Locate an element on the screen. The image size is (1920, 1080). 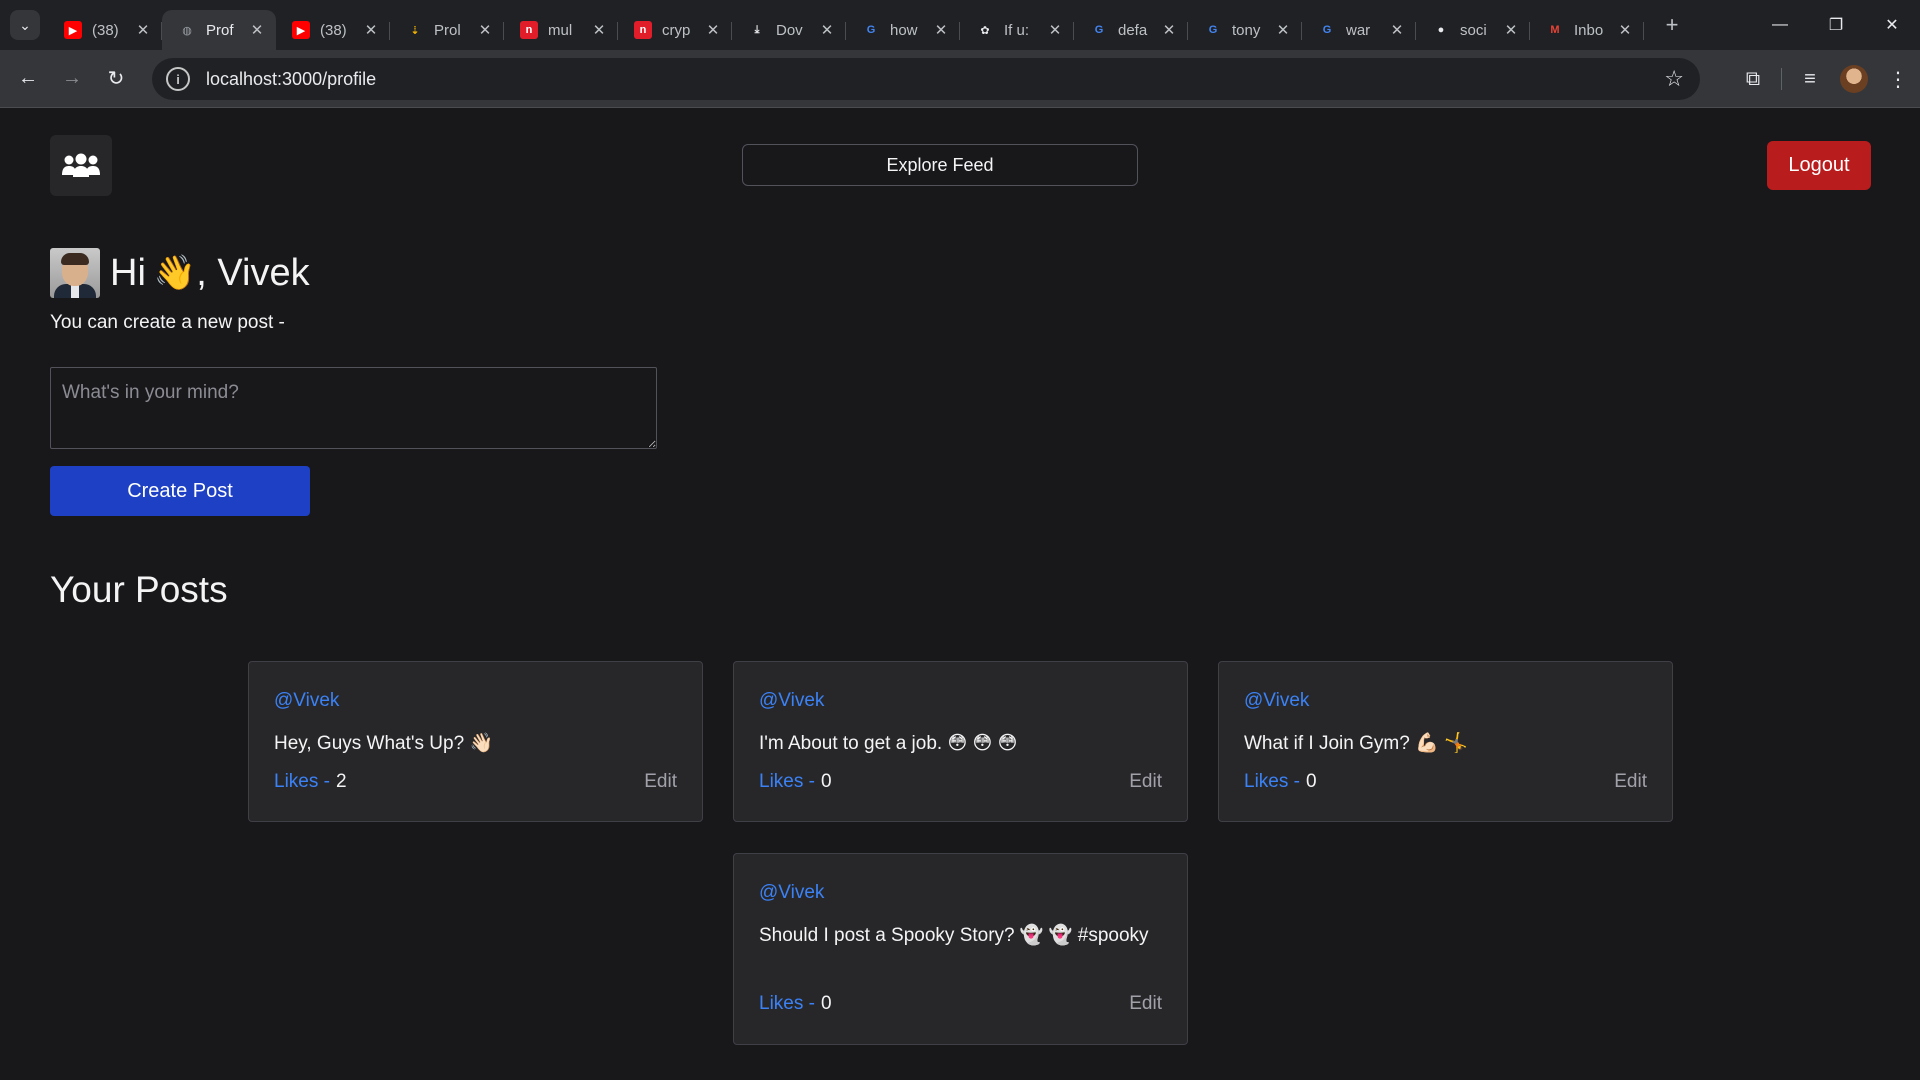
tab-search-button: ⌄ is located at coordinates (25, 25).